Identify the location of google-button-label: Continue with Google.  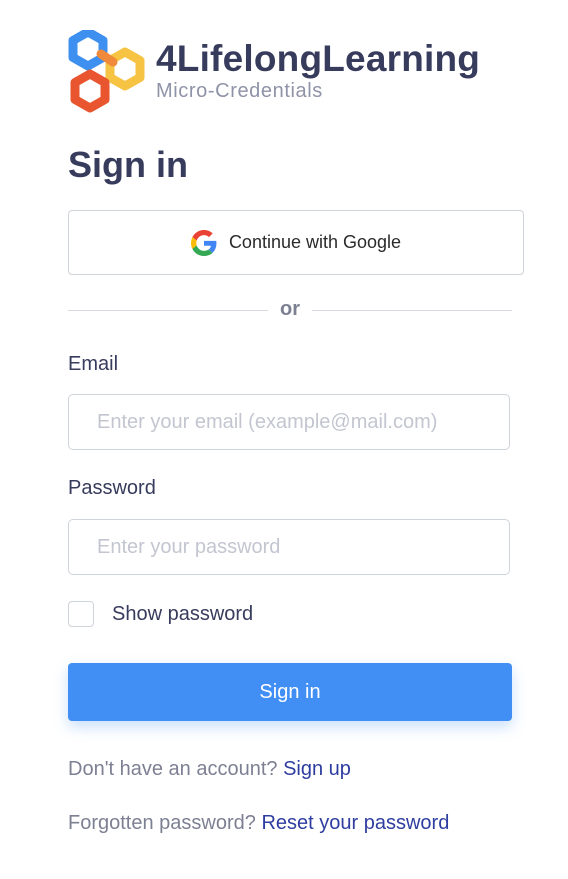
(315, 242).